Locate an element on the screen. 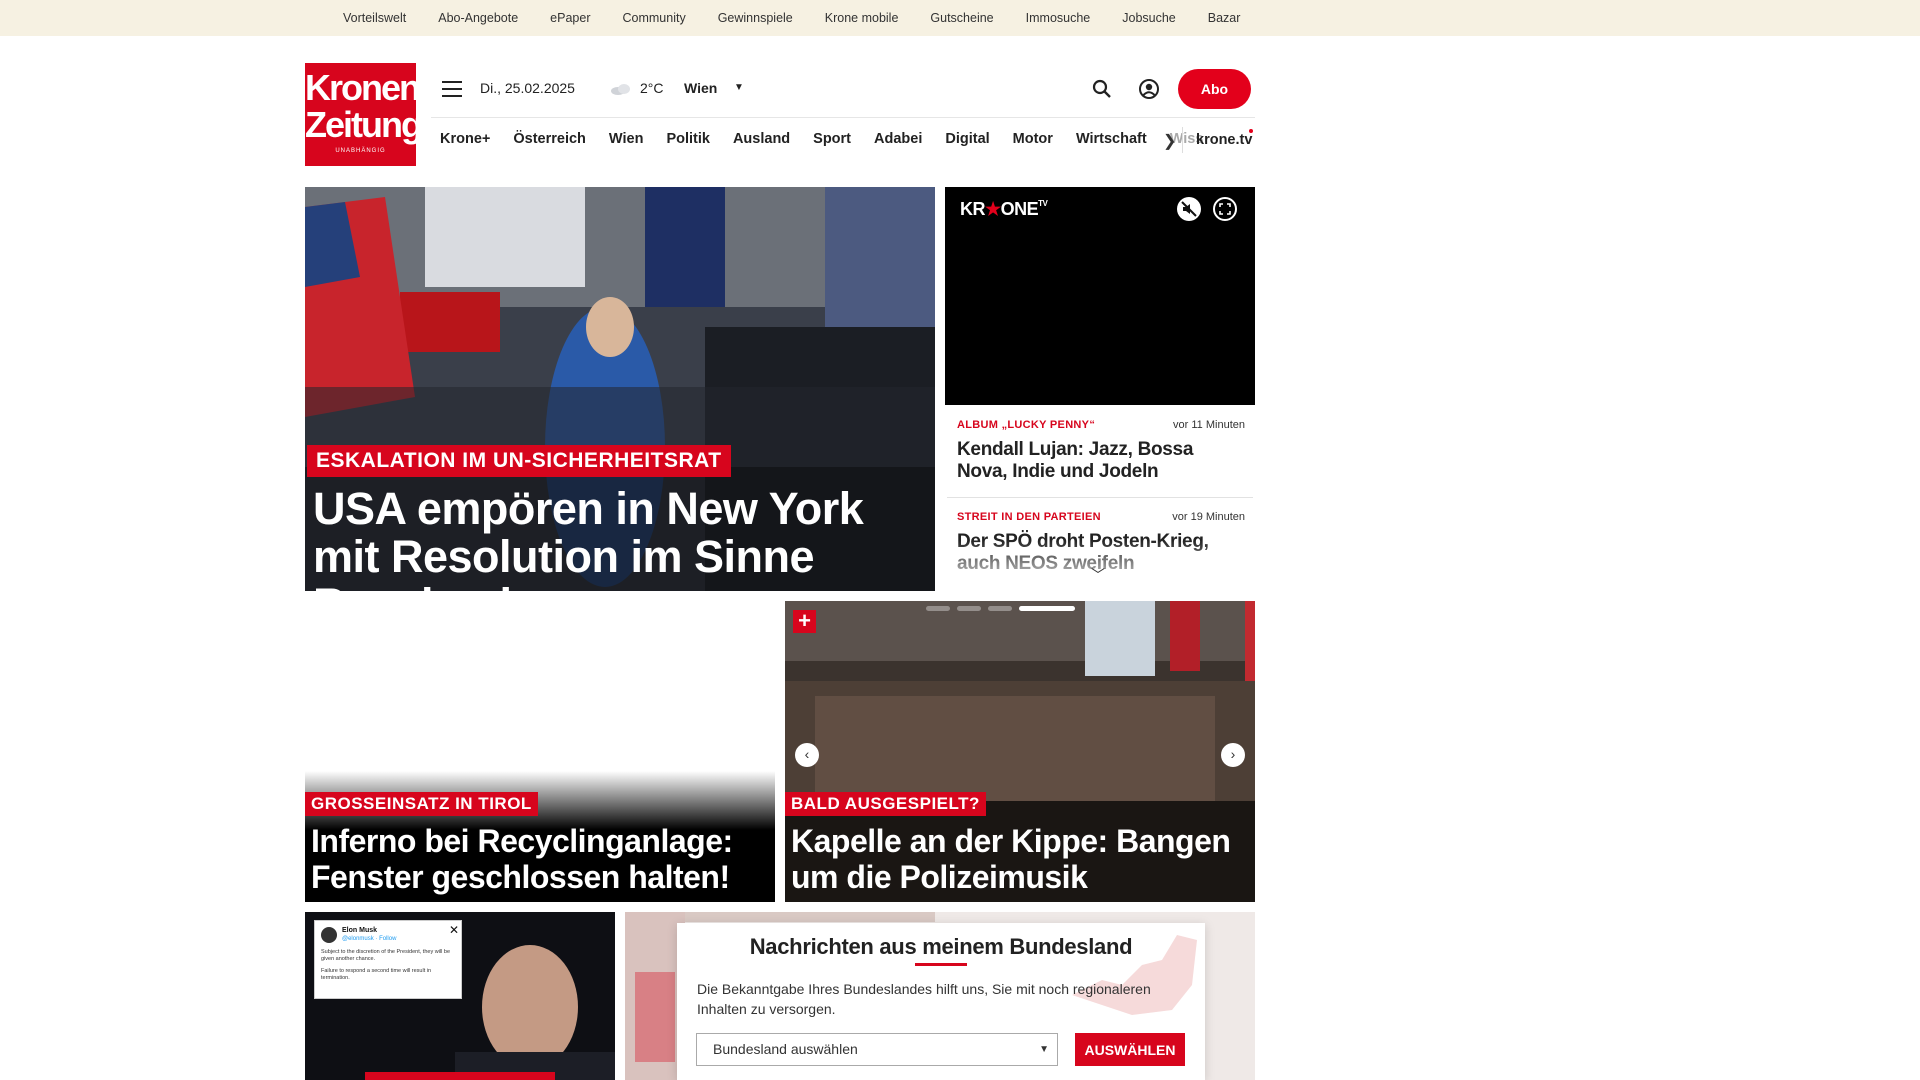  select-placeholder: Bundesland auswählen is located at coordinates (785, 1049).